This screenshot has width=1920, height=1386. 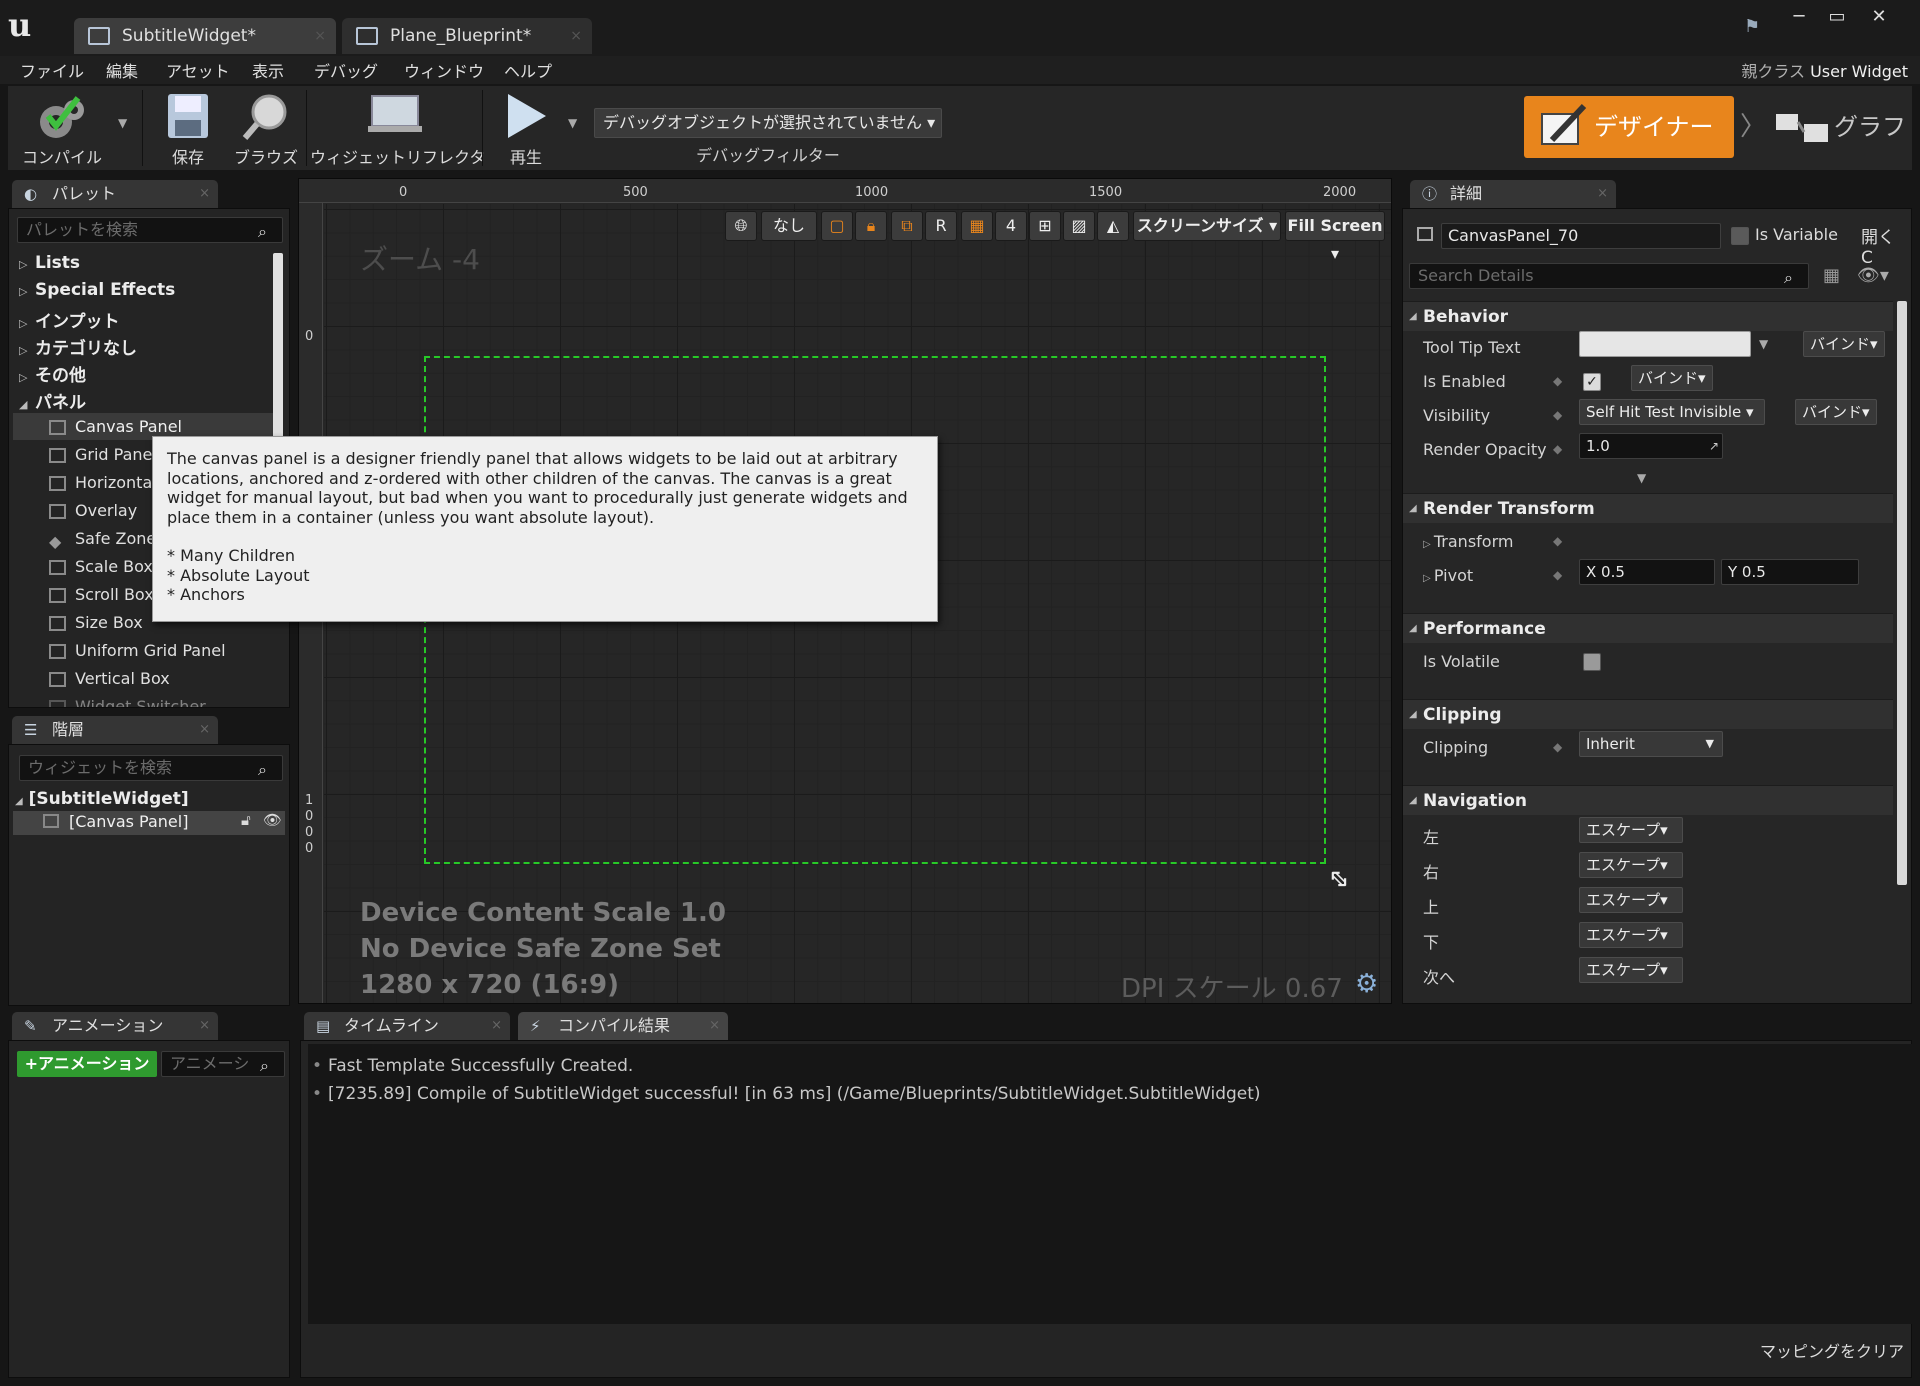 I want to click on transform-label: ▷ Transform, so click(x=1468, y=541).